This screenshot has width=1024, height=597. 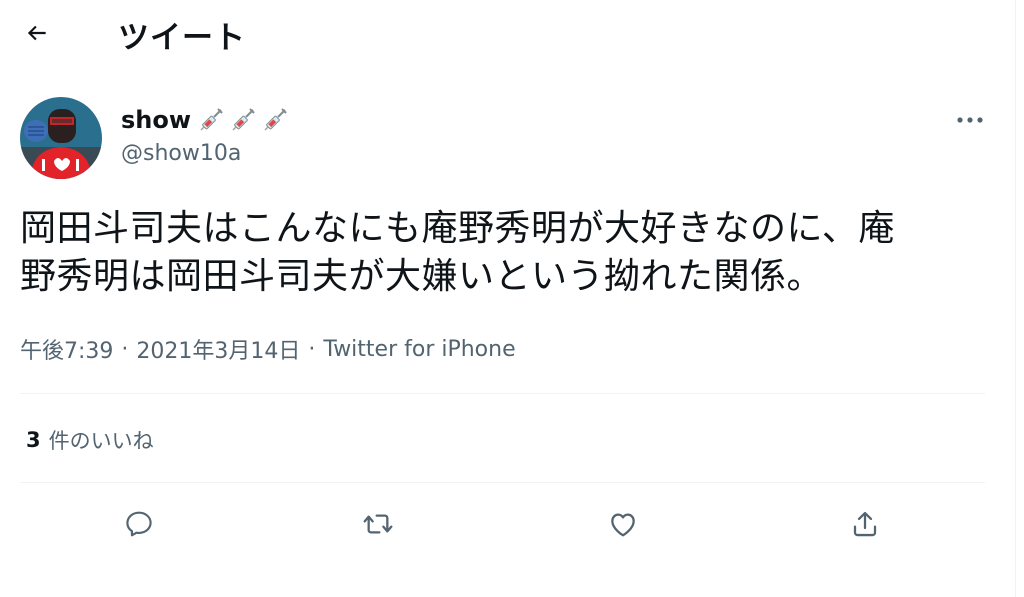 What do you see at coordinates (182, 38) in the screenshot?
I see `page-title: ツイート` at bounding box center [182, 38].